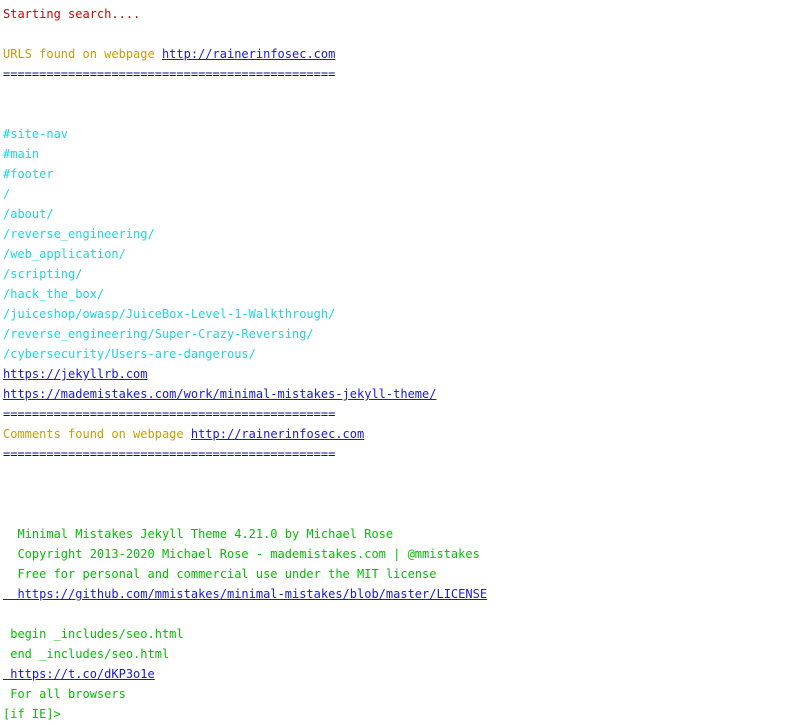 Image resolution: width=809 pixels, height=724 pixels. I want to click on found-path: /reverse_engineering/, so click(79, 234).